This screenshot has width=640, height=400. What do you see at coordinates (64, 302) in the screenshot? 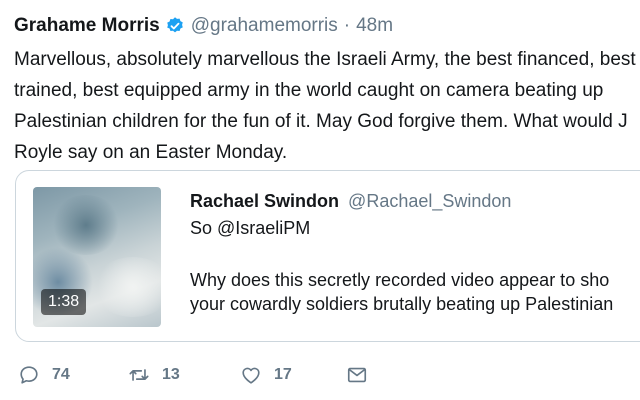
I see `video-duration-badge: 1:38` at bounding box center [64, 302].